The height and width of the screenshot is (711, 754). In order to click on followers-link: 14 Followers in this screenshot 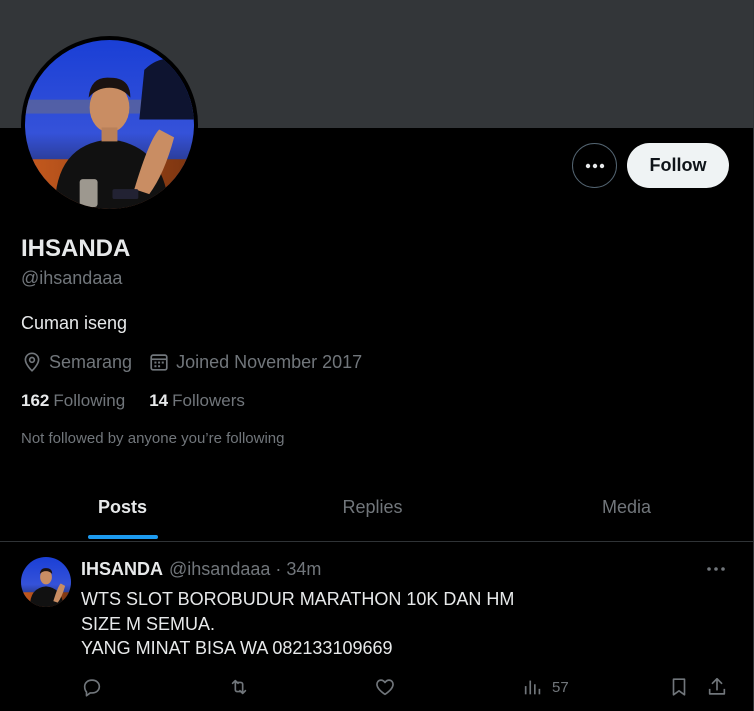, I will do `click(197, 401)`.